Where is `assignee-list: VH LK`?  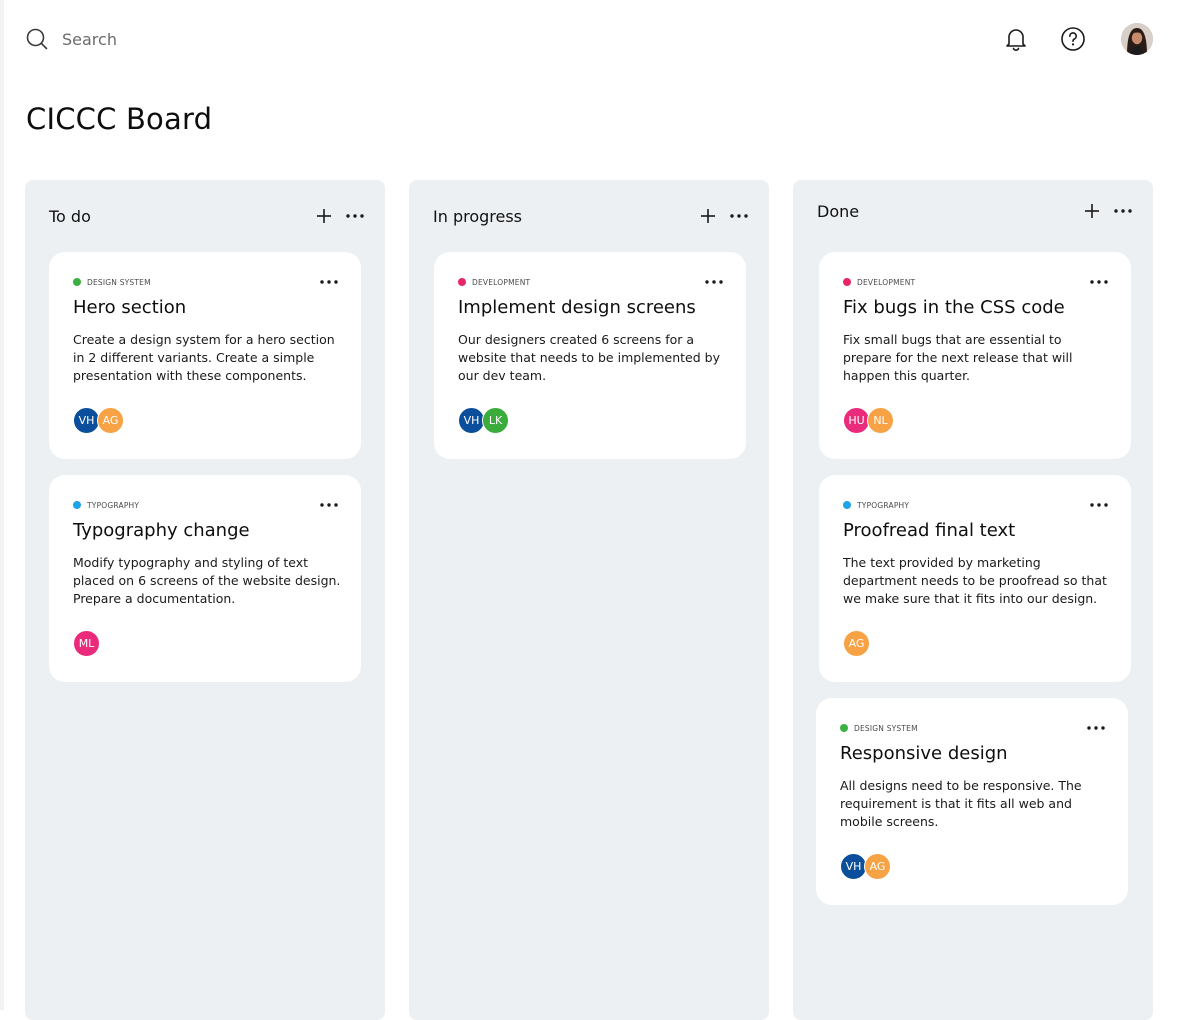
assignee-list: VH LK is located at coordinates (483, 420).